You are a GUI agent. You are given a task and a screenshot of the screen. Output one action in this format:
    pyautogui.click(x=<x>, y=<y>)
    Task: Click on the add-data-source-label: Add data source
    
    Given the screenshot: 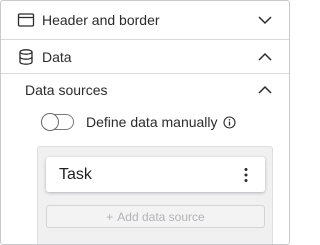 What is the action you would take?
    pyautogui.click(x=161, y=216)
    